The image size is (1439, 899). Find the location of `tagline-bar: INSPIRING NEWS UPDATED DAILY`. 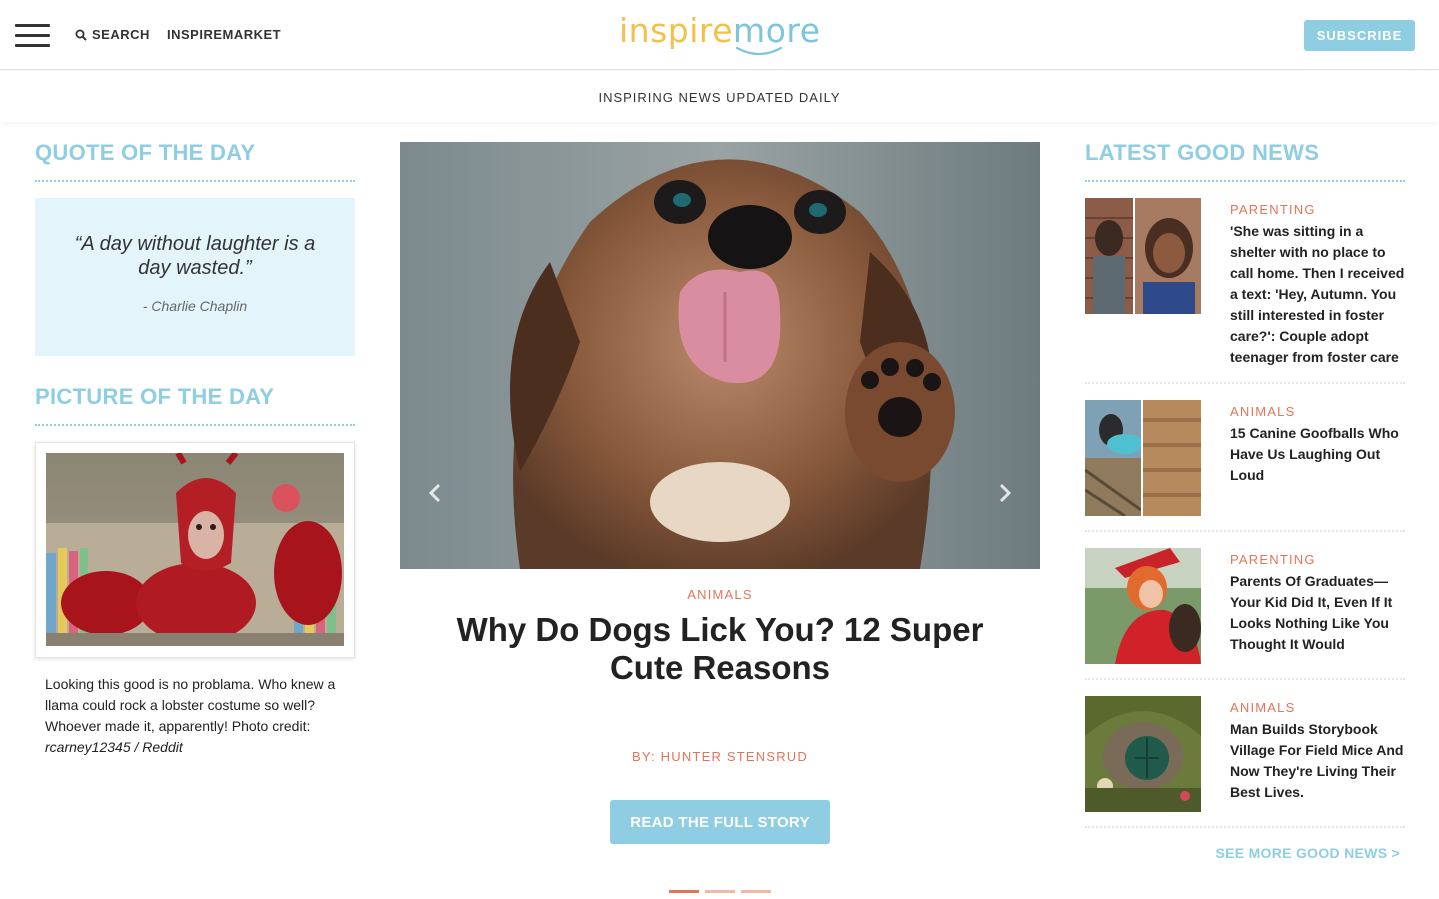

tagline-bar: INSPIRING NEWS UPDATED DAILY is located at coordinates (719, 96).